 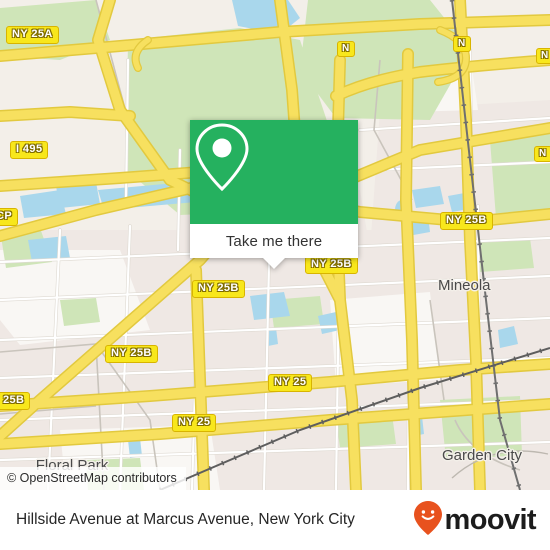 What do you see at coordinates (15, 401) in the screenshot?
I see `highway-shield: Y 25B` at bounding box center [15, 401].